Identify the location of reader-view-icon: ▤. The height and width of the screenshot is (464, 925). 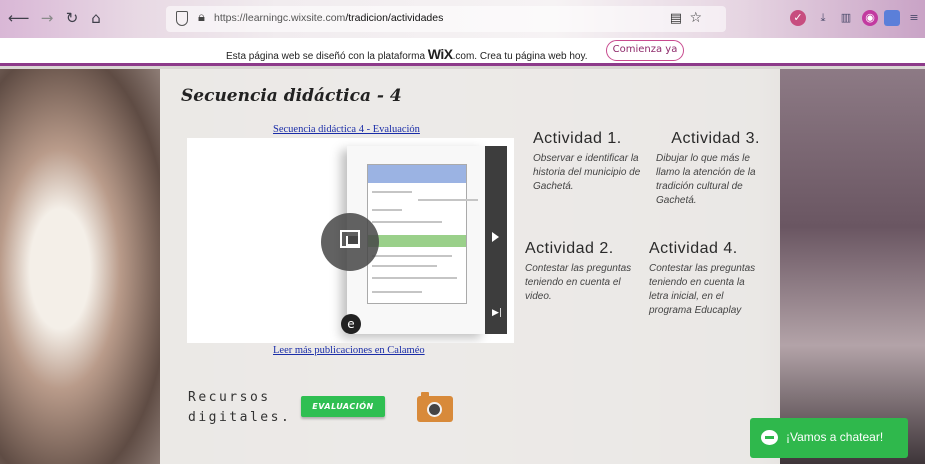
(676, 18).